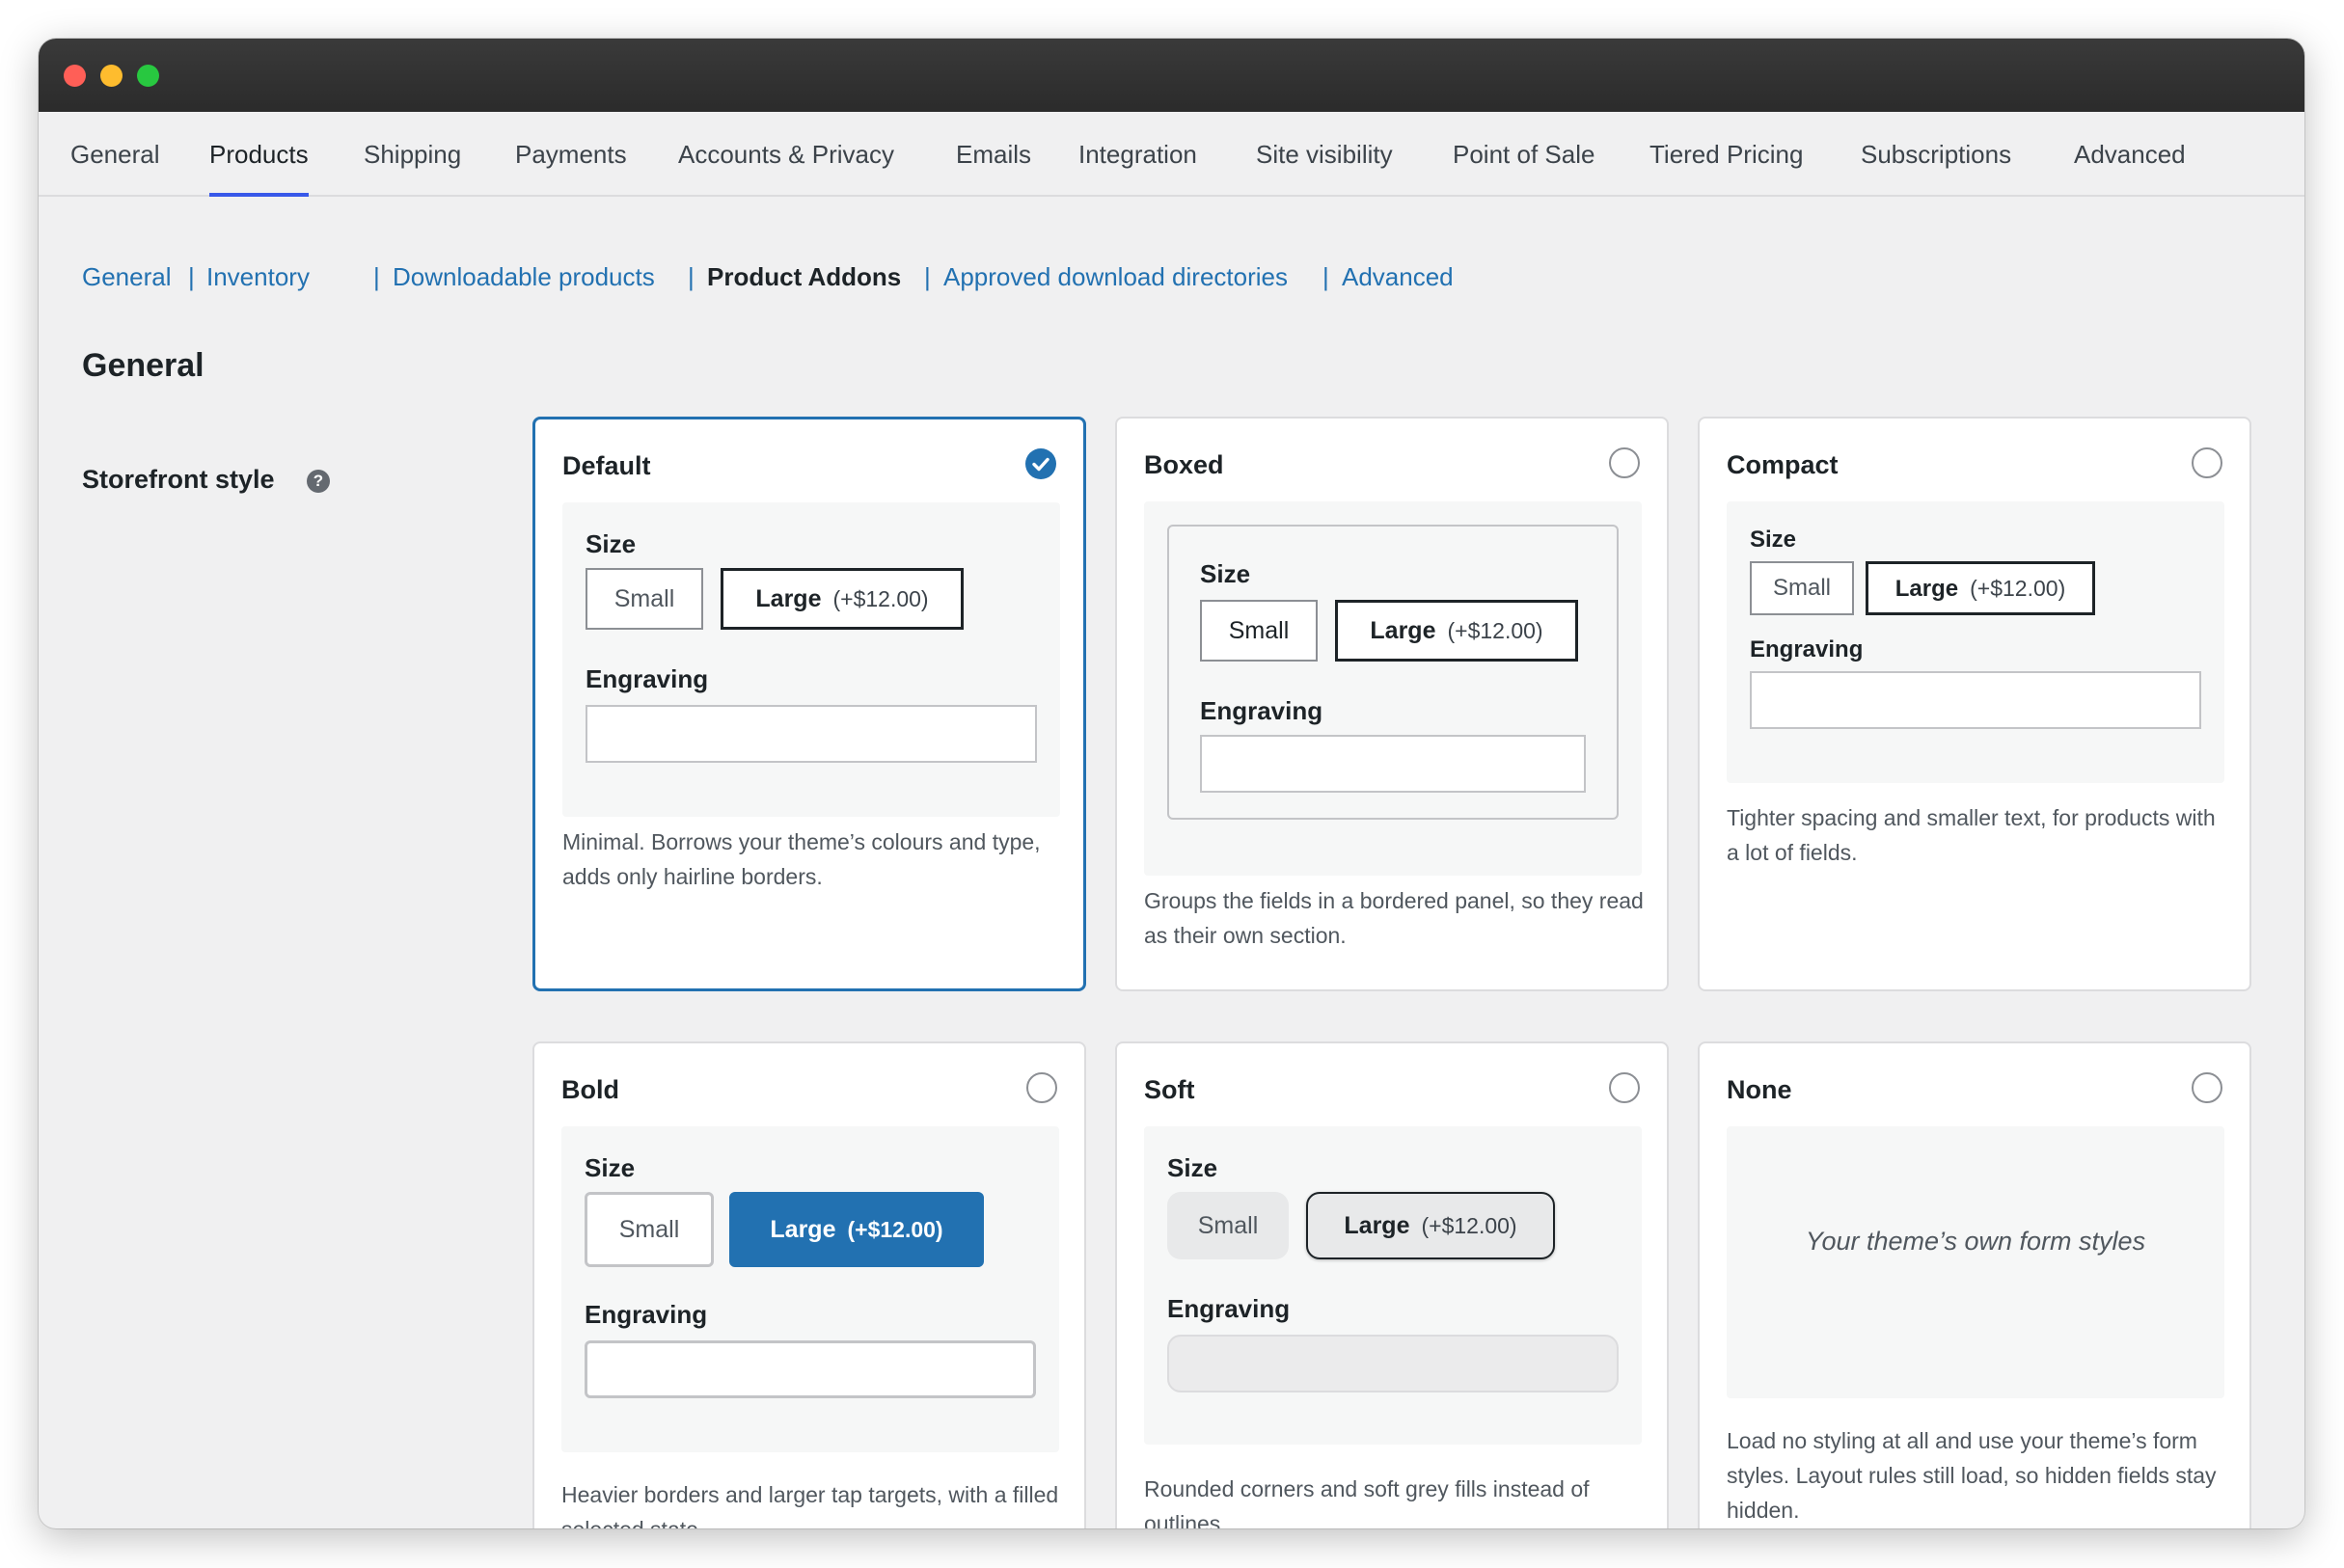 The width and height of the screenshot is (2344, 1568). What do you see at coordinates (590, 1089) in the screenshot?
I see `card-title: Bold` at bounding box center [590, 1089].